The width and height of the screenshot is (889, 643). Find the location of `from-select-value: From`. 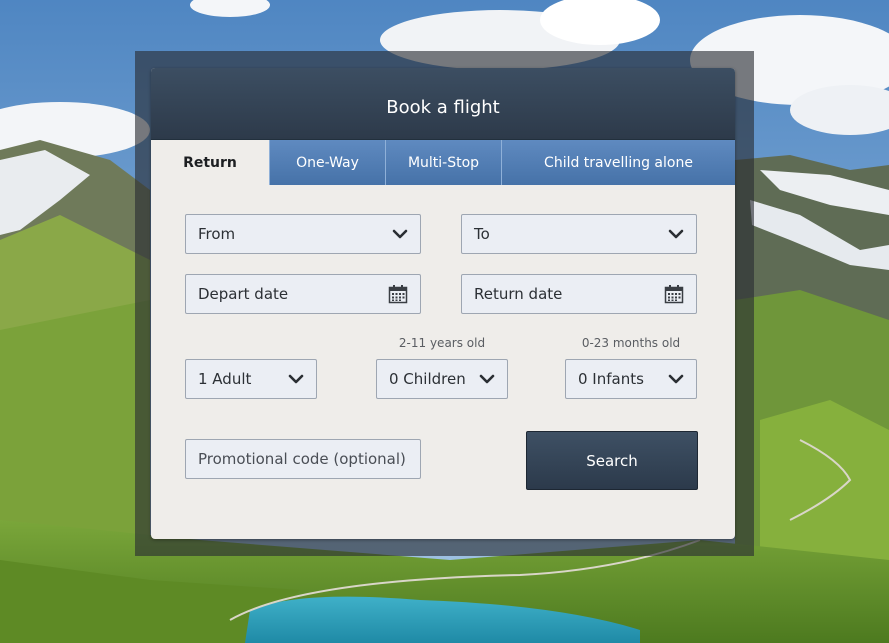

from-select-value: From is located at coordinates (217, 234).